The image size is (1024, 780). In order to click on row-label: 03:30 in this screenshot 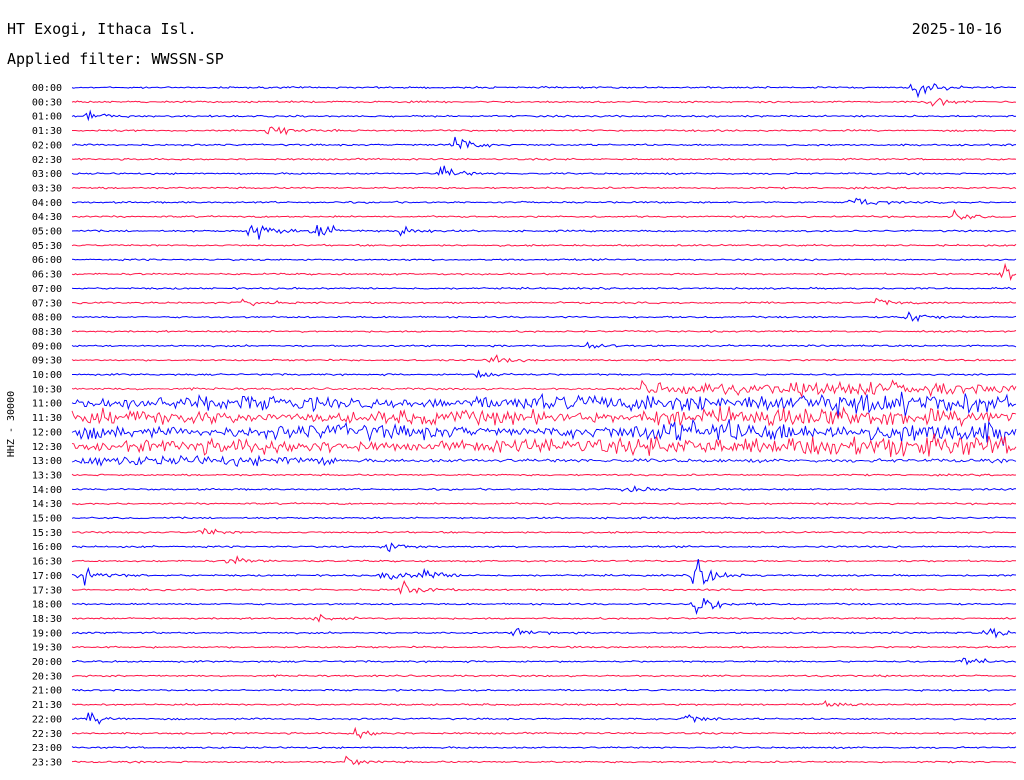, I will do `click(47, 188)`.